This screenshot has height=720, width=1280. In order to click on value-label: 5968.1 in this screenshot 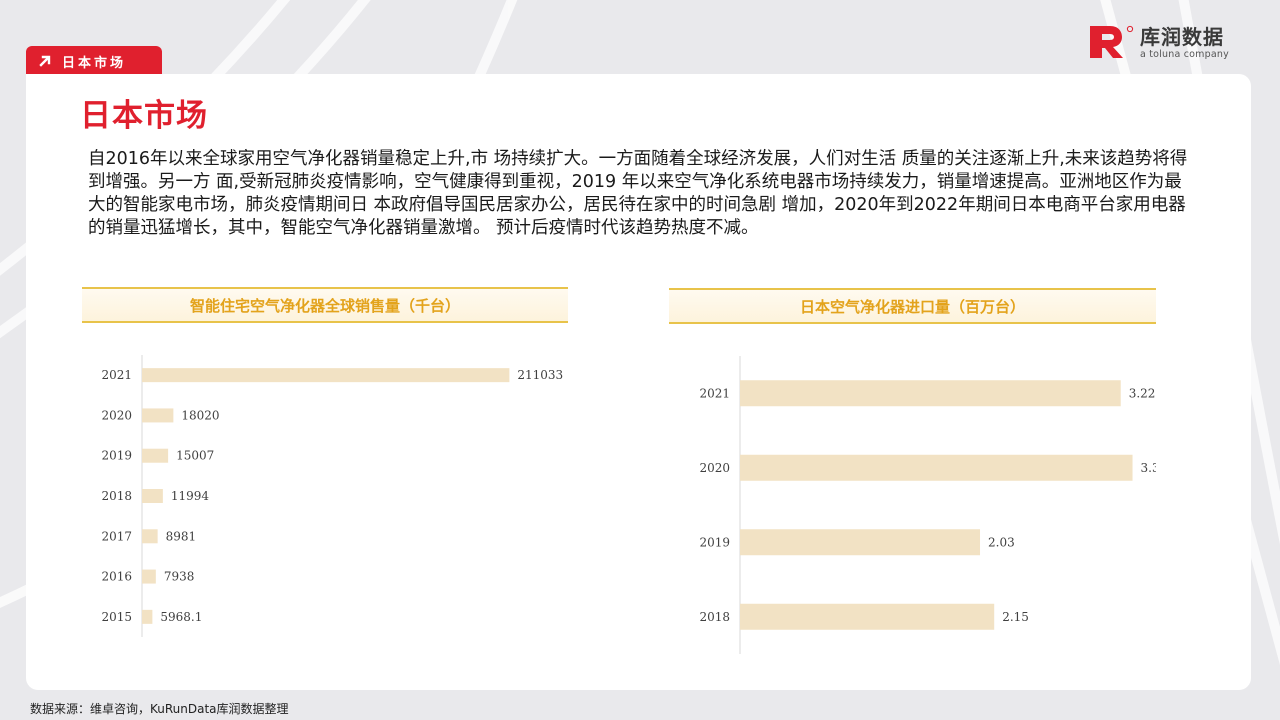, I will do `click(181, 617)`.